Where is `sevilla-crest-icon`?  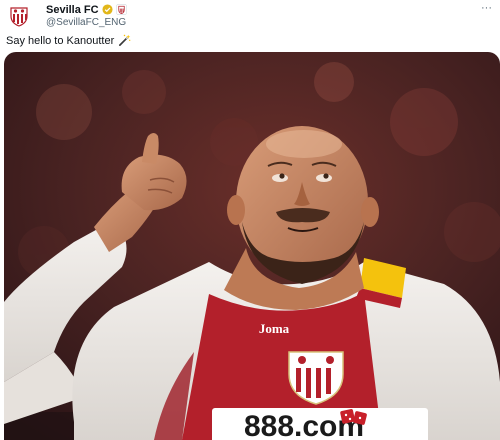 sevilla-crest-icon is located at coordinates (19, 17).